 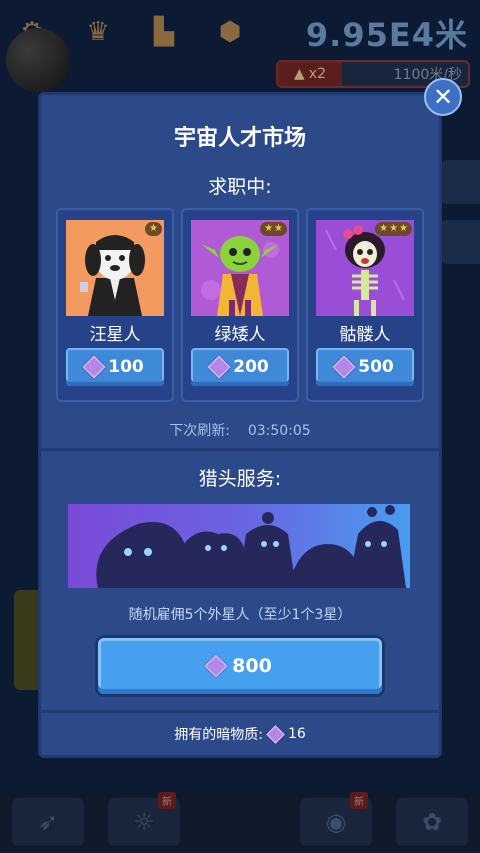 I want to click on modal-title: 宇宙人才市场, so click(x=239, y=138).